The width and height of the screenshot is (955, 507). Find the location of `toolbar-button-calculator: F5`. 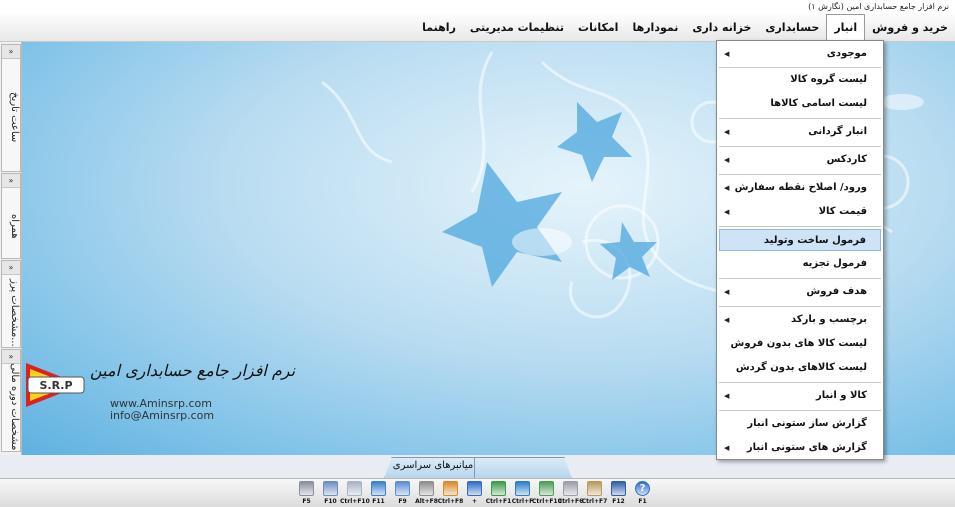

toolbar-button-calculator: F5 is located at coordinates (306, 493).